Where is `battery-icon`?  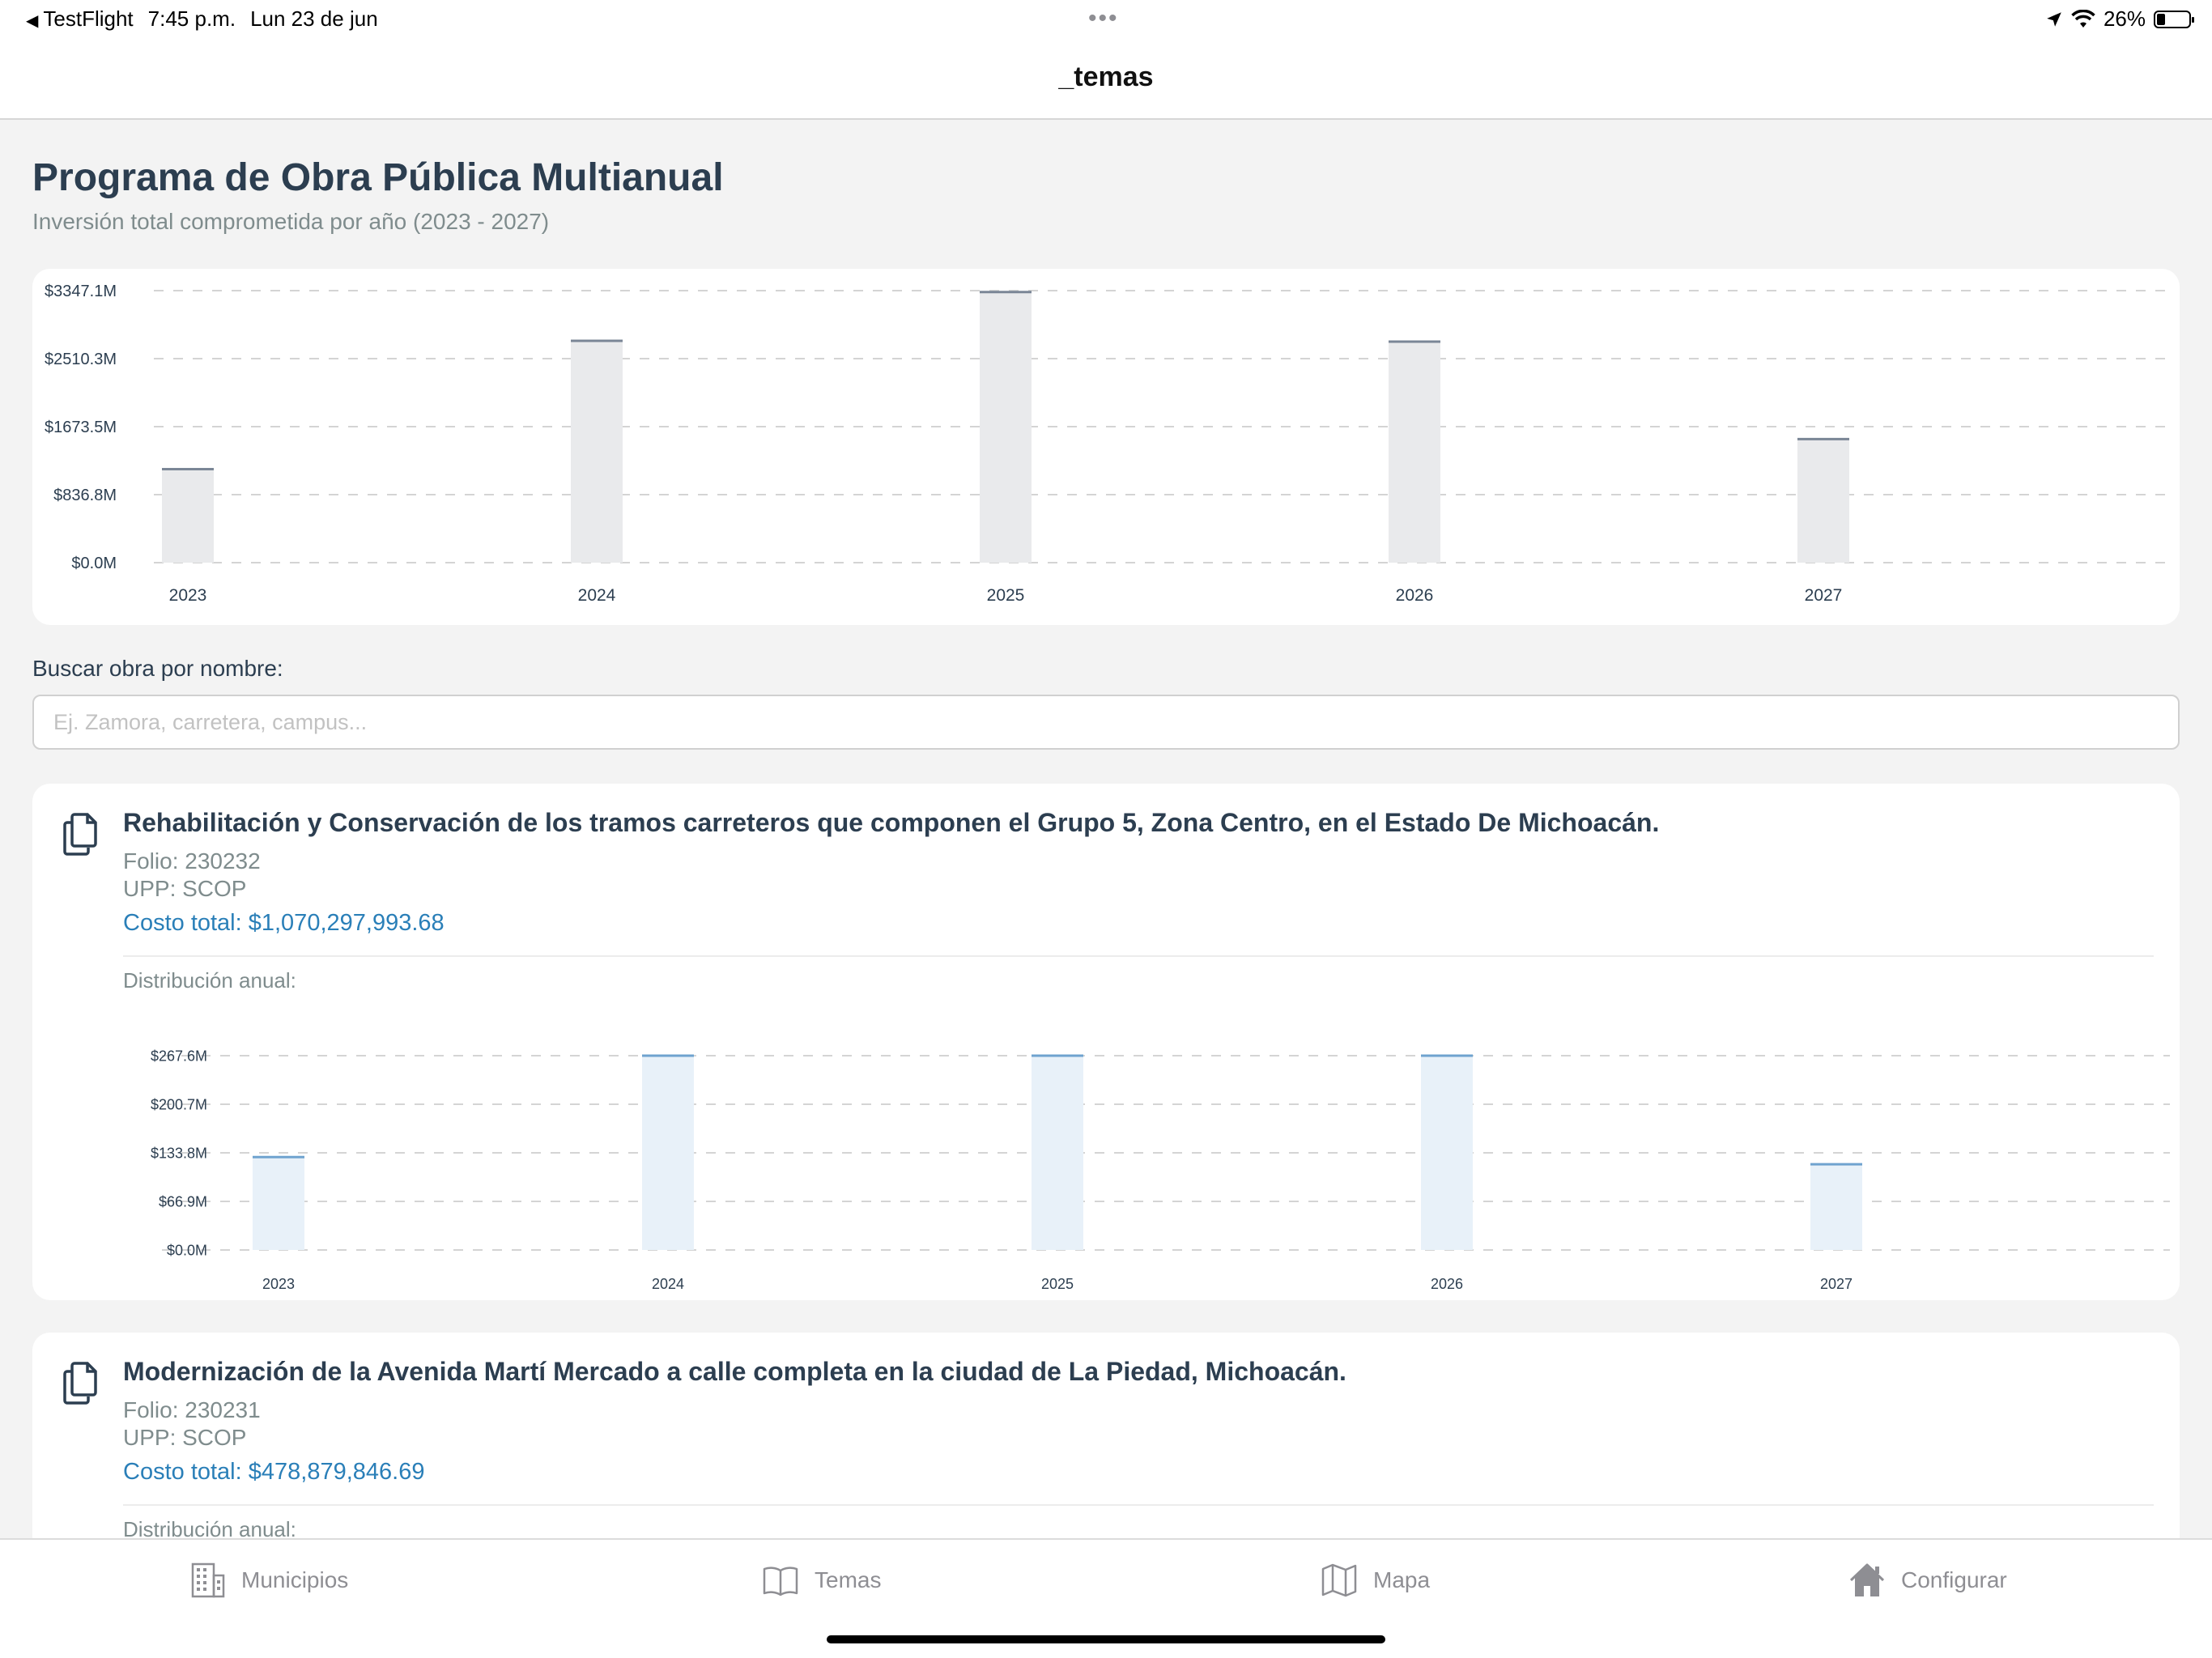
battery-icon is located at coordinates (2174, 19).